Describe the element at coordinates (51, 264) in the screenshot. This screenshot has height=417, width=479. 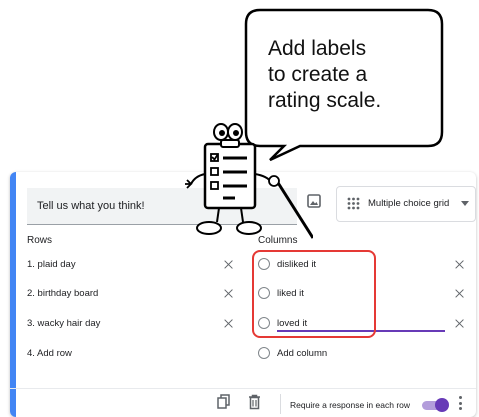
I see `row-label: 1. plaid day` at that location.